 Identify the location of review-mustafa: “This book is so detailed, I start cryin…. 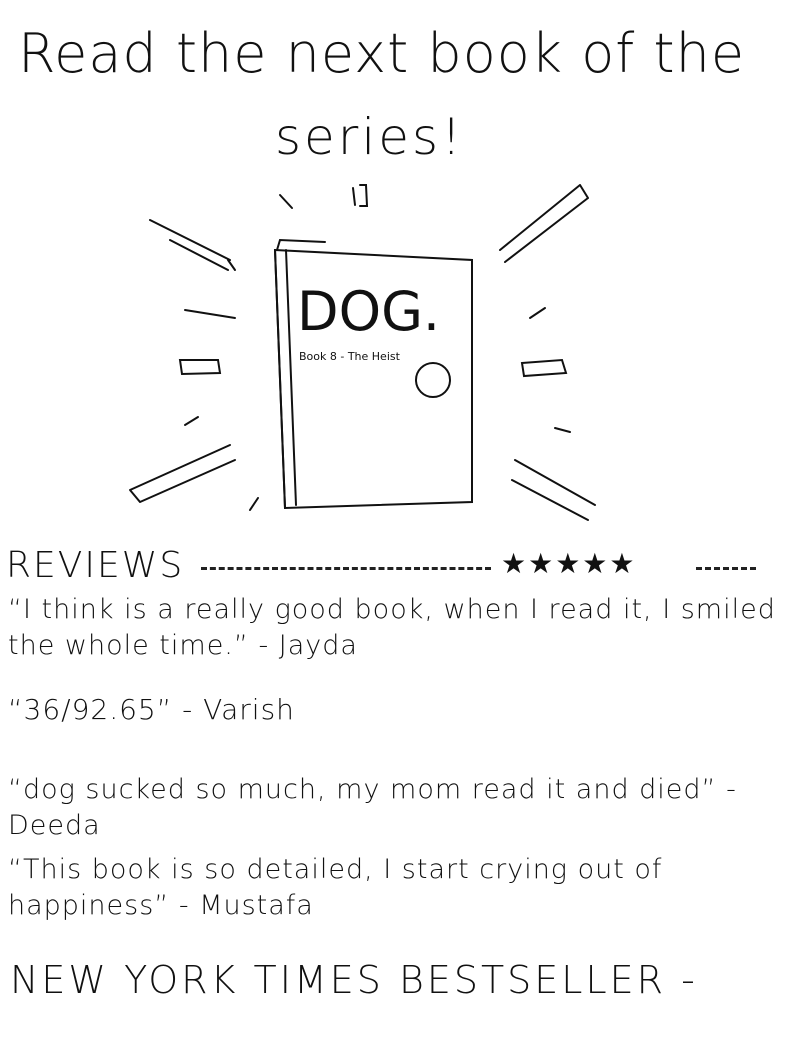
(335, 887).